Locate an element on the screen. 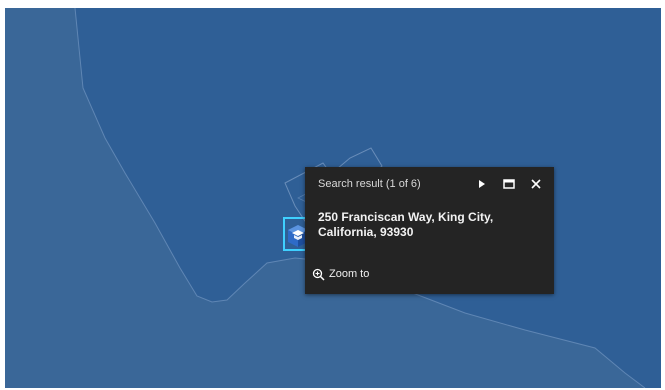 This screenshot has height=390, width=665. zoom-in-icon is located at coordinates (318, 274).